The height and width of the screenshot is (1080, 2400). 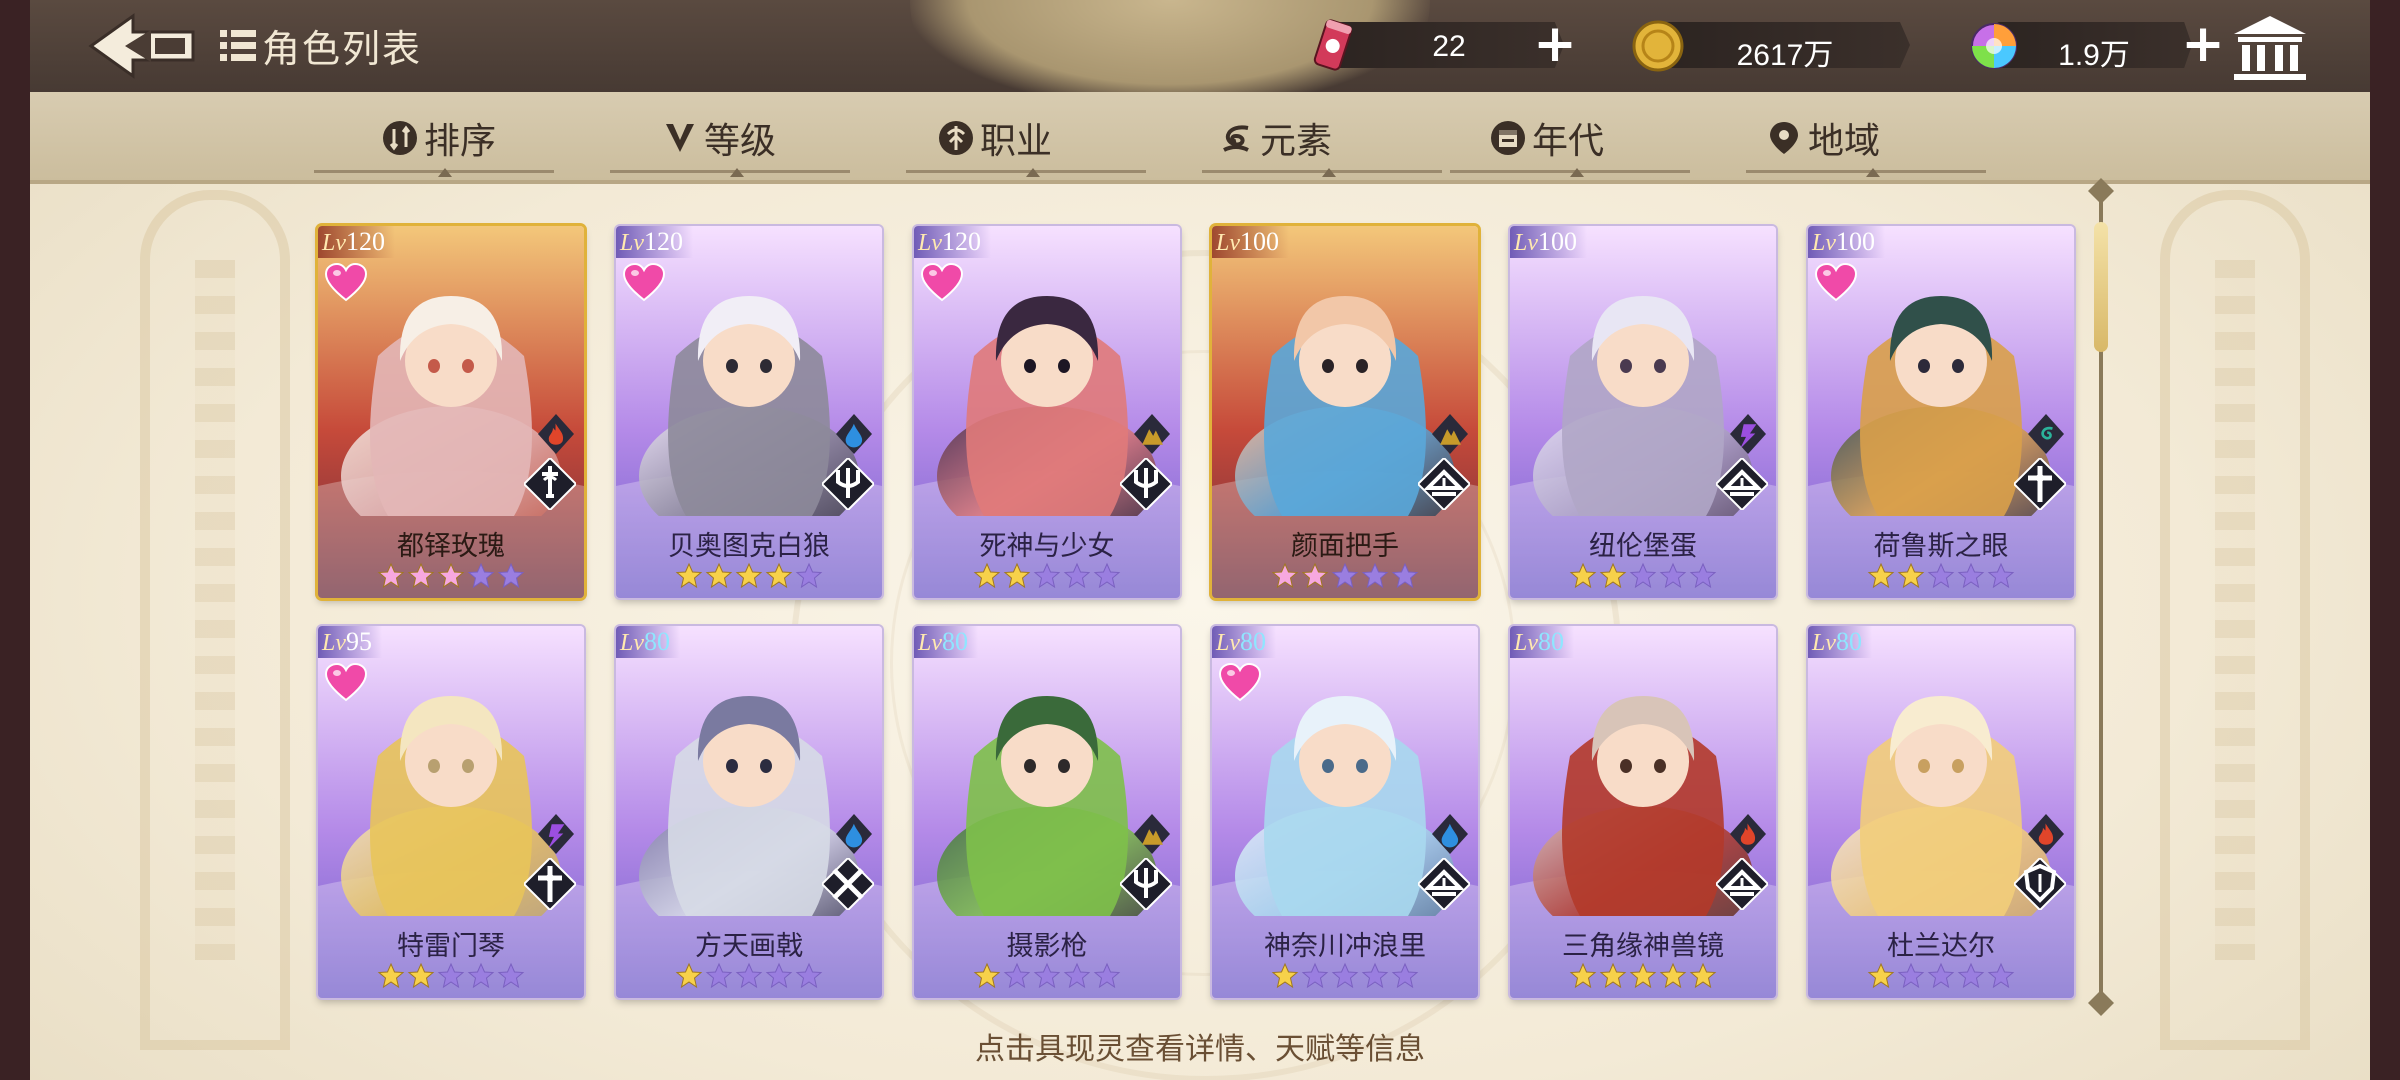 What do you see at coordinates (2094, 55) in the screenshot?
I see `gem-value: 1.9万` at bounding box center [2094, 55].